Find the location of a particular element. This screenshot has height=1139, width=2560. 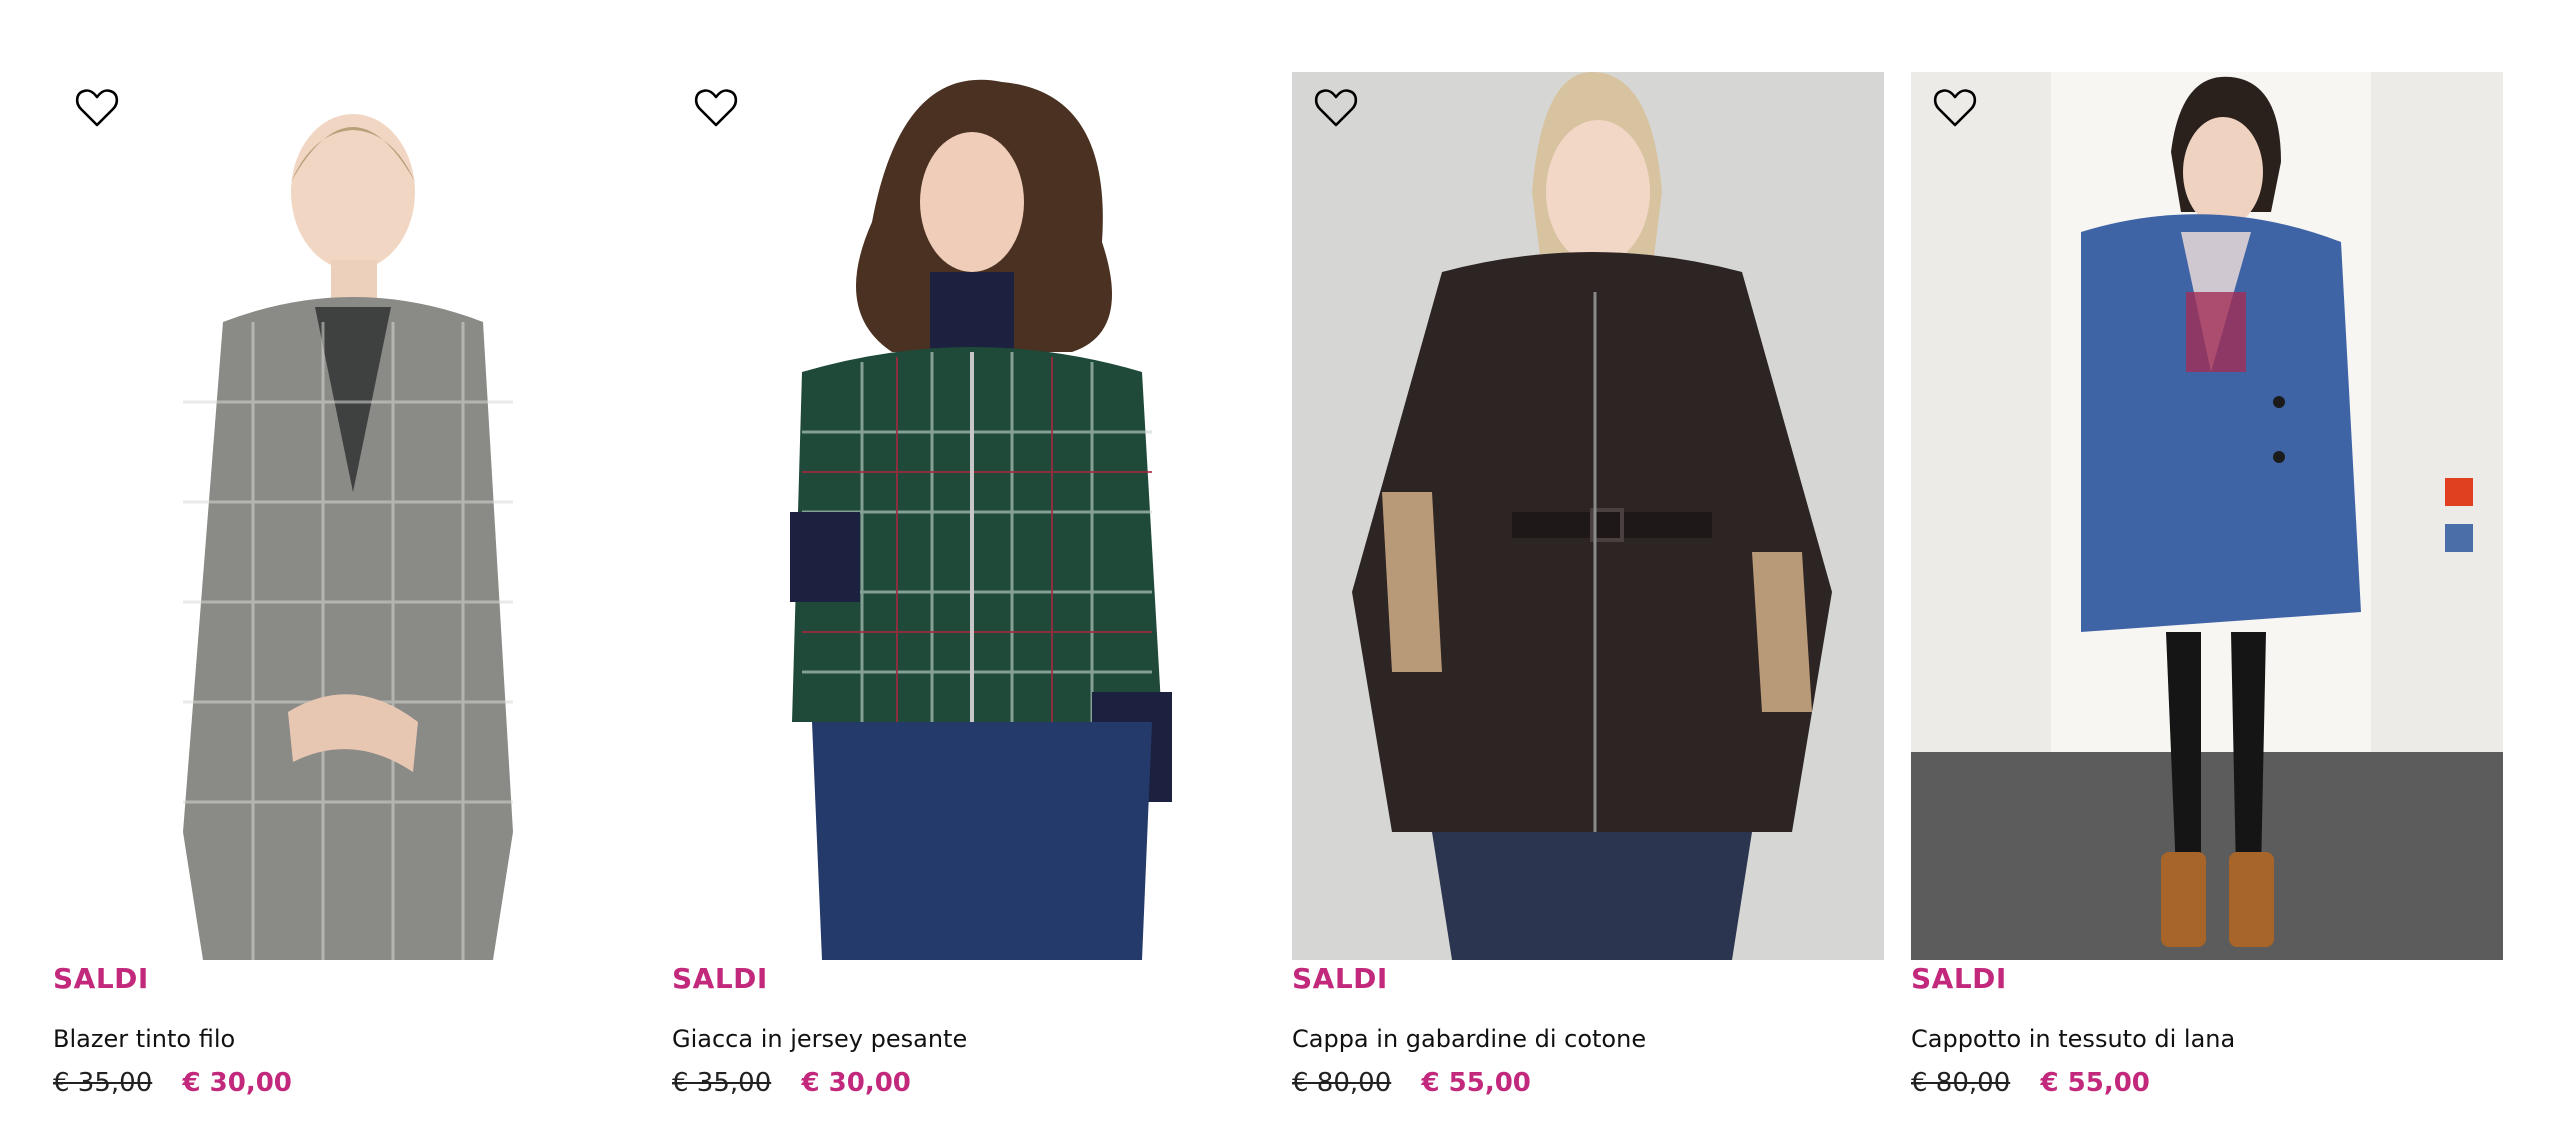

product-name: Cappa in gabardine di cotone is located at coordinates (1469, 1039).